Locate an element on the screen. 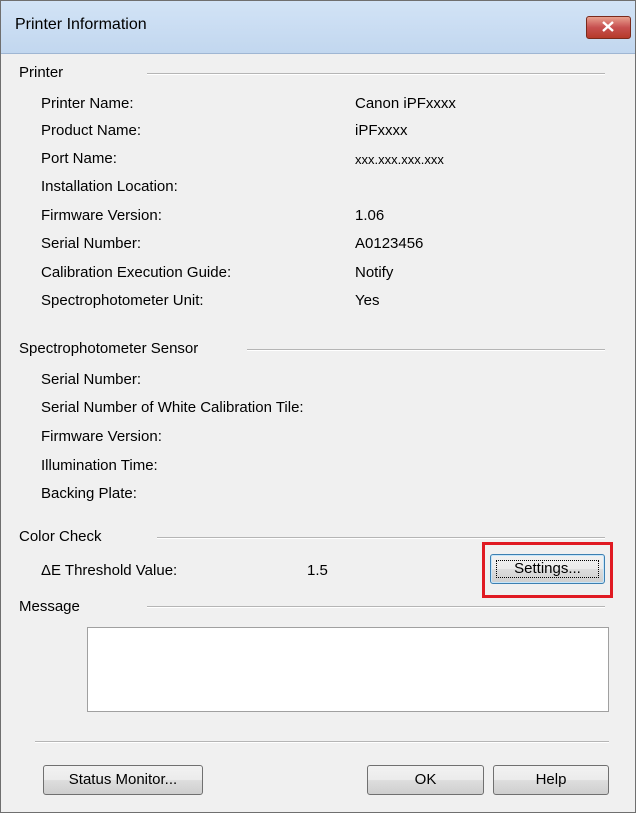 This screenshot has width=640, height=817. serial-number-label: Serial Number: is located at coordinates (91, 243).